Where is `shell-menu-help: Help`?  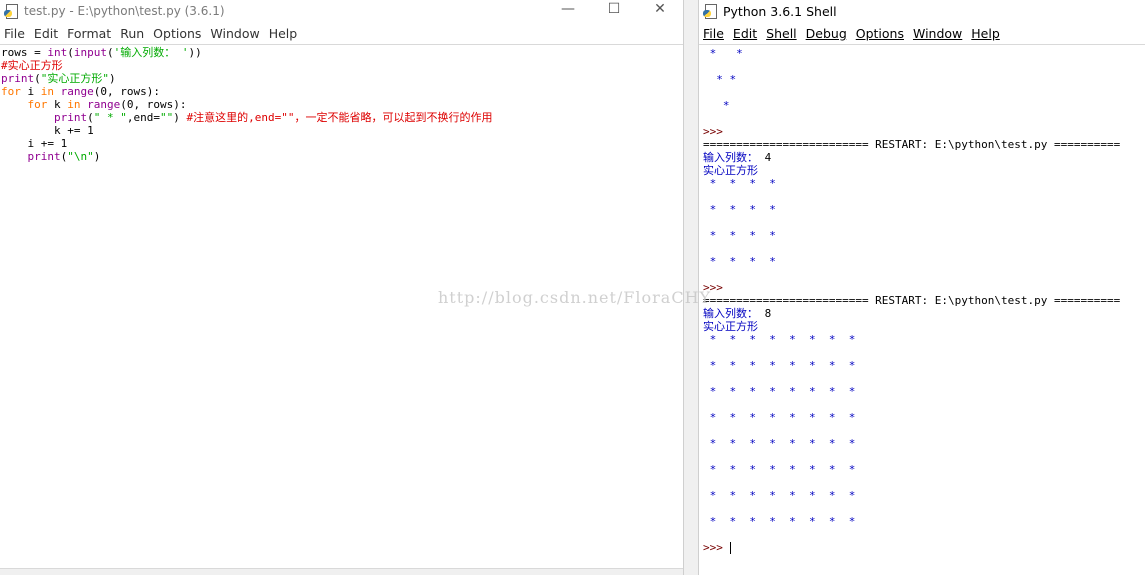 shell-menu-help: Help is located at coordinates (985, 33).